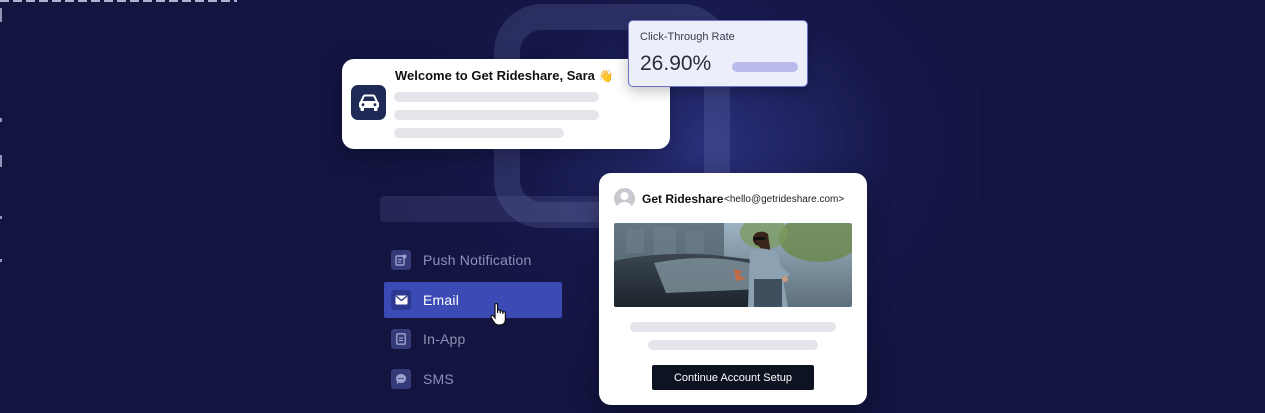 The width and height of the screenshot is (1265, 413). I want to click on dashed-divider, so click(118, 1).